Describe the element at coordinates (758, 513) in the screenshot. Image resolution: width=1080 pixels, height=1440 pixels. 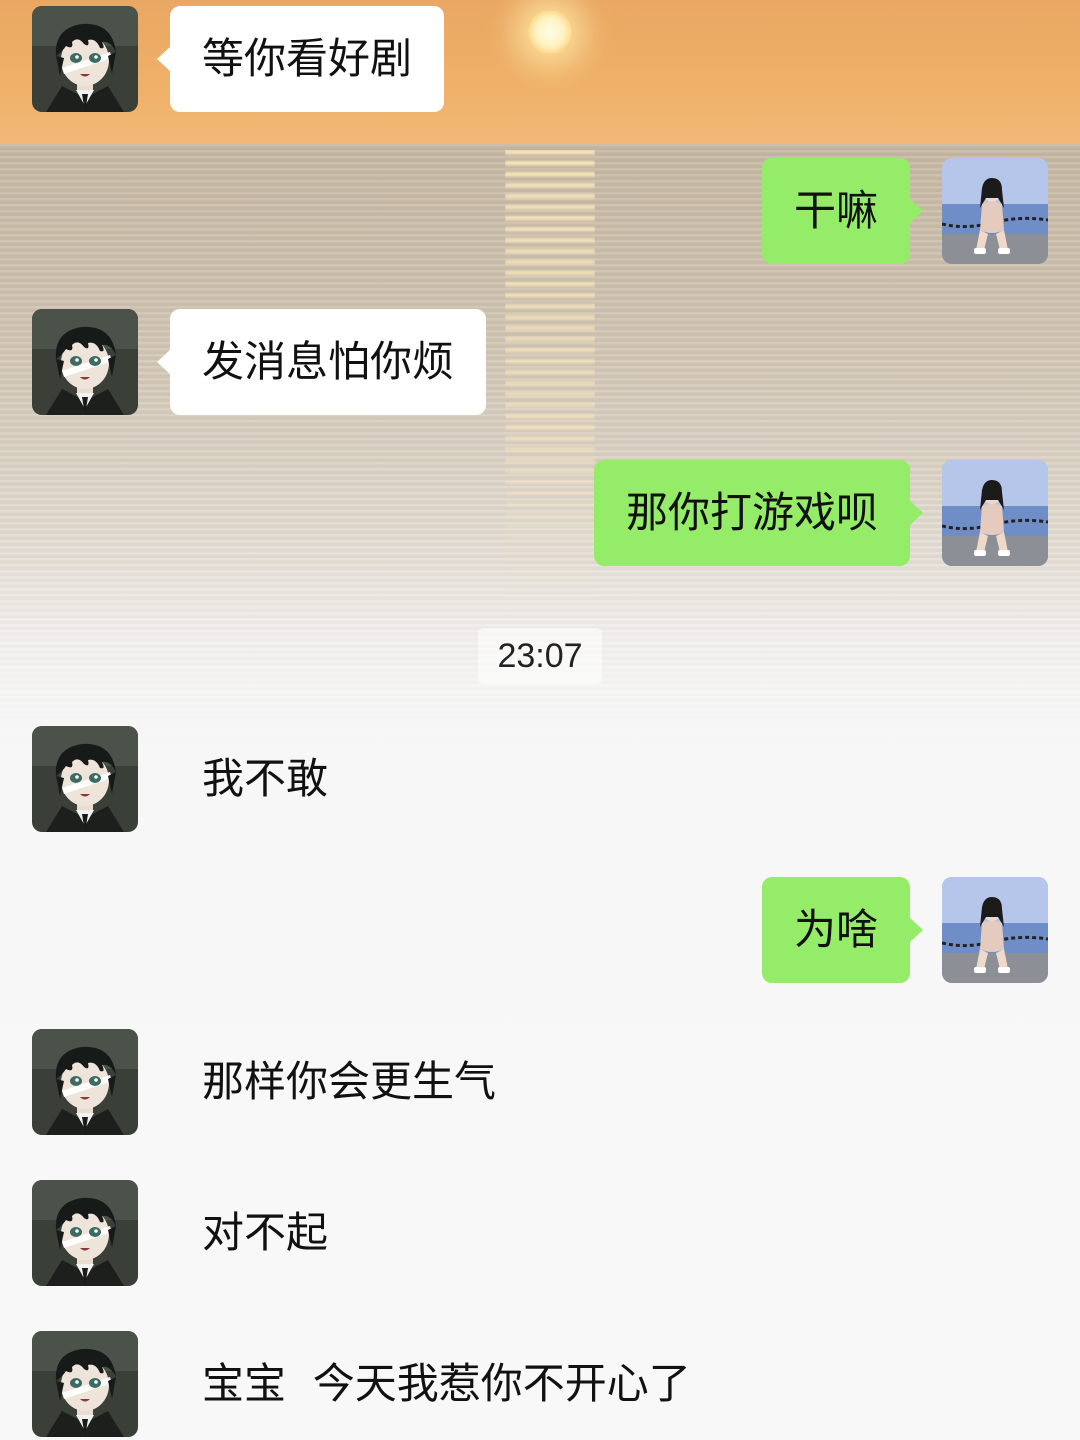
I see `outgoing-message-bubble: 那你打游戏呗` at that location.